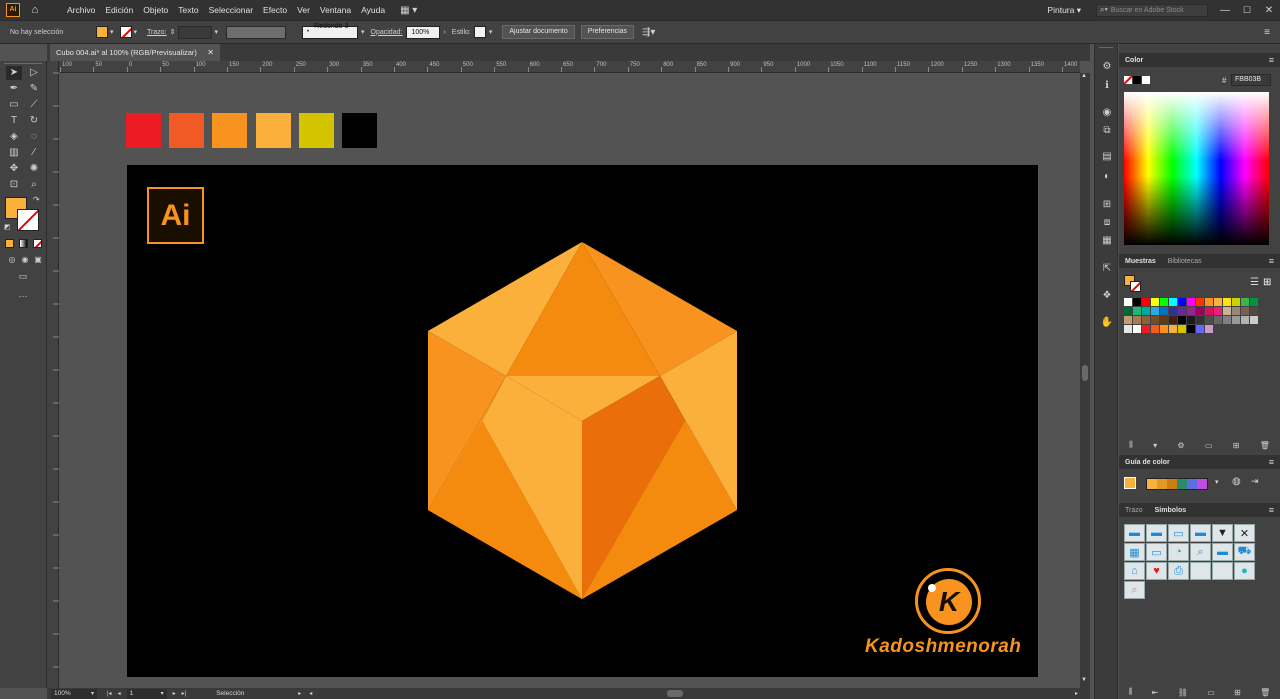 This screenshot has height=699, width=1280. I want to click on artboard-number-field: 1 ▾, so click(146, 693).